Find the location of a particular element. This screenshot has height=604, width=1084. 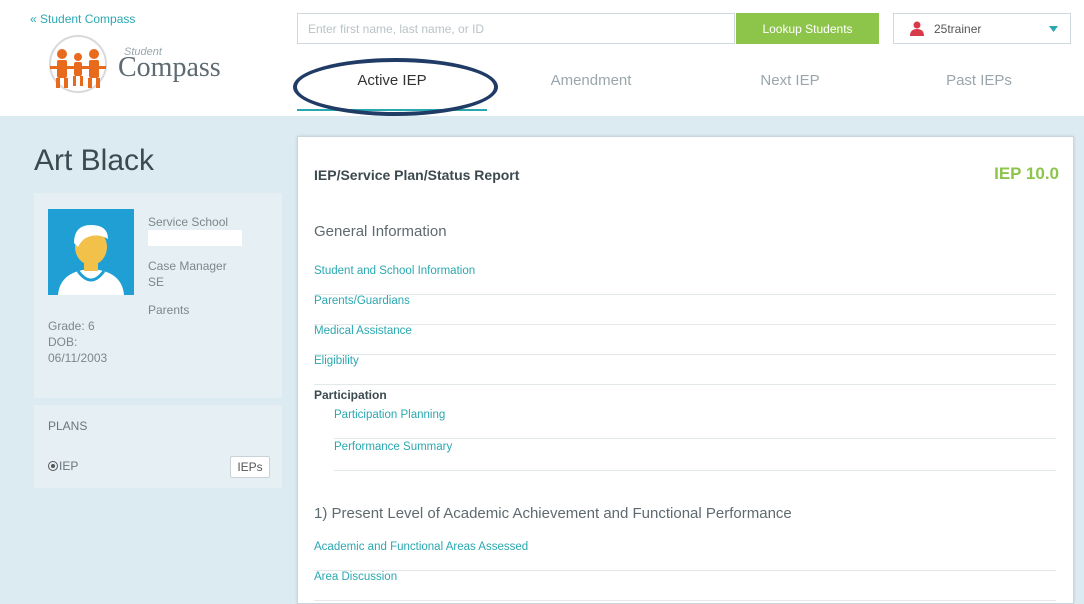

back-to-student-compass-link: « Student Compass is located at coordinates (82, 19).